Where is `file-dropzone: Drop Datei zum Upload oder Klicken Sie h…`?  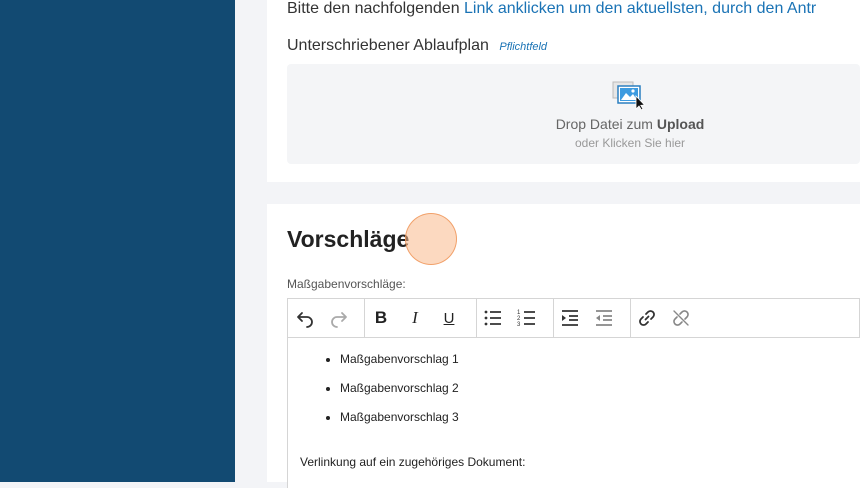 file-dropzone: Drop Datei zum Upload oder Klicken Sie h… is located at coordinates (573, 114).